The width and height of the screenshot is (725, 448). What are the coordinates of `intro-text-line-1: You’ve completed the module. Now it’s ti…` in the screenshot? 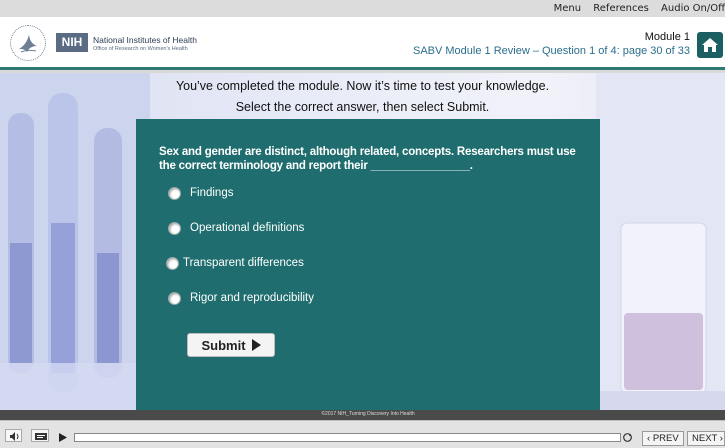 It's located at (362, 86).